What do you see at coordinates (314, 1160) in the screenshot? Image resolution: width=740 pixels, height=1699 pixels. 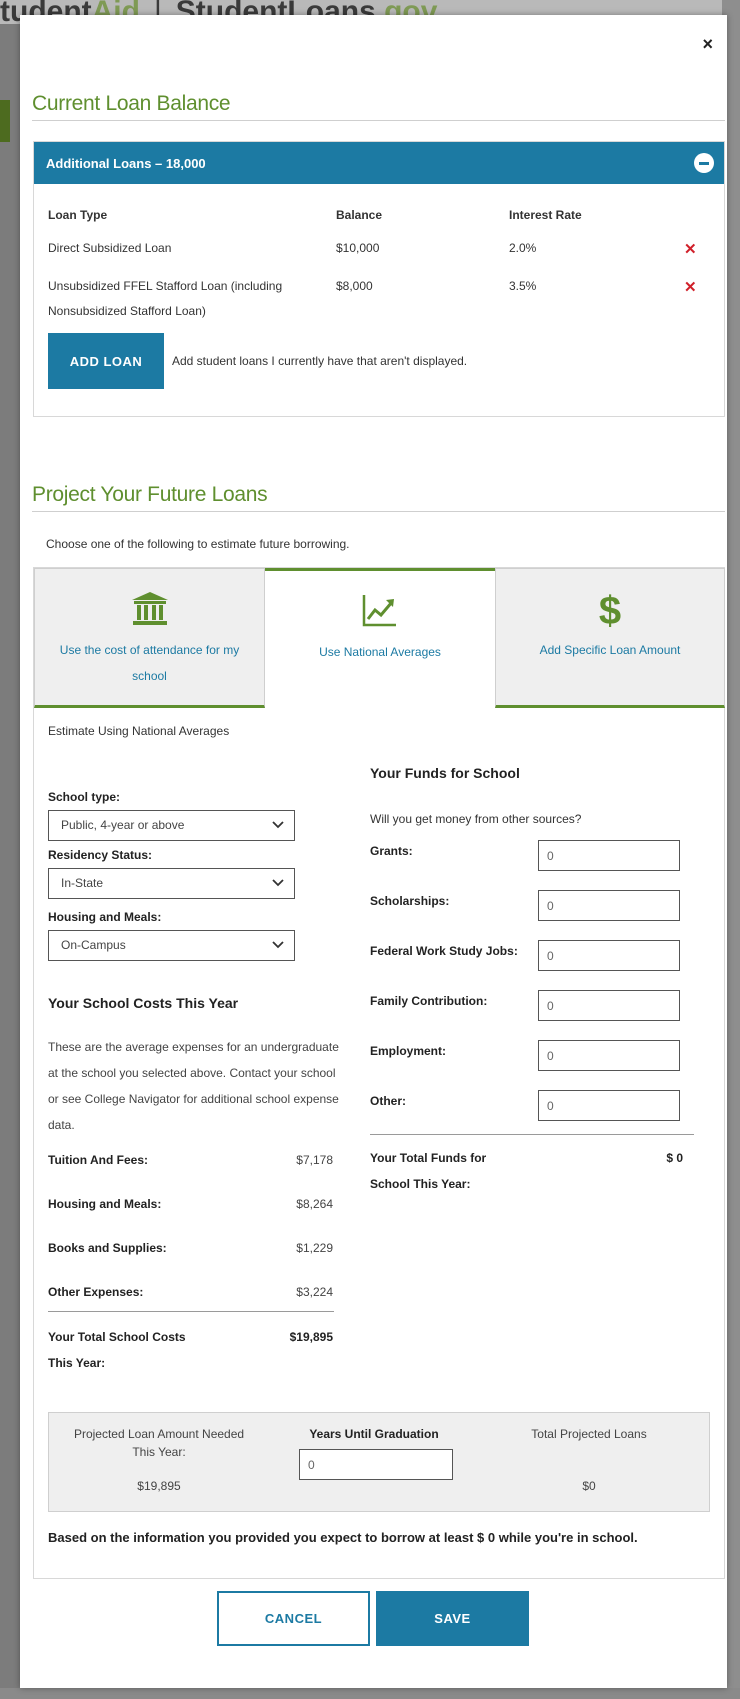 I see `cost-value: $7,178` at bounding box center [314, 1160].